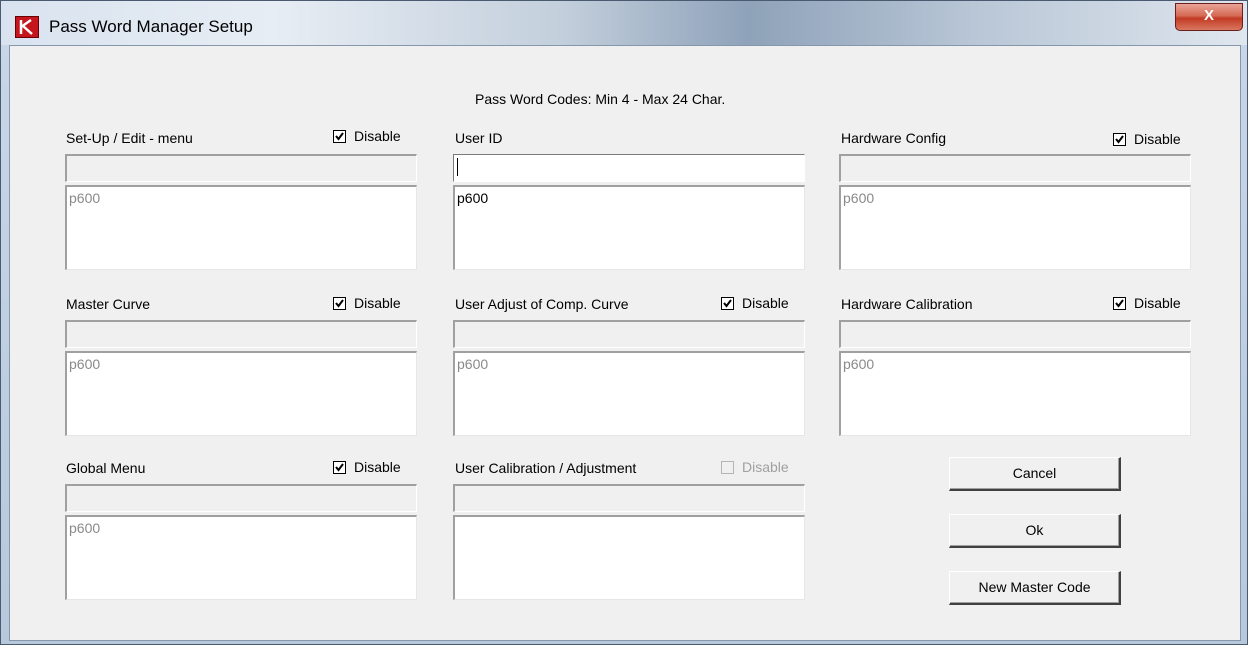  Describe the element at coordinates (241, 393) in the screenshot. I see `master-curve-password-list: p600` at that location.